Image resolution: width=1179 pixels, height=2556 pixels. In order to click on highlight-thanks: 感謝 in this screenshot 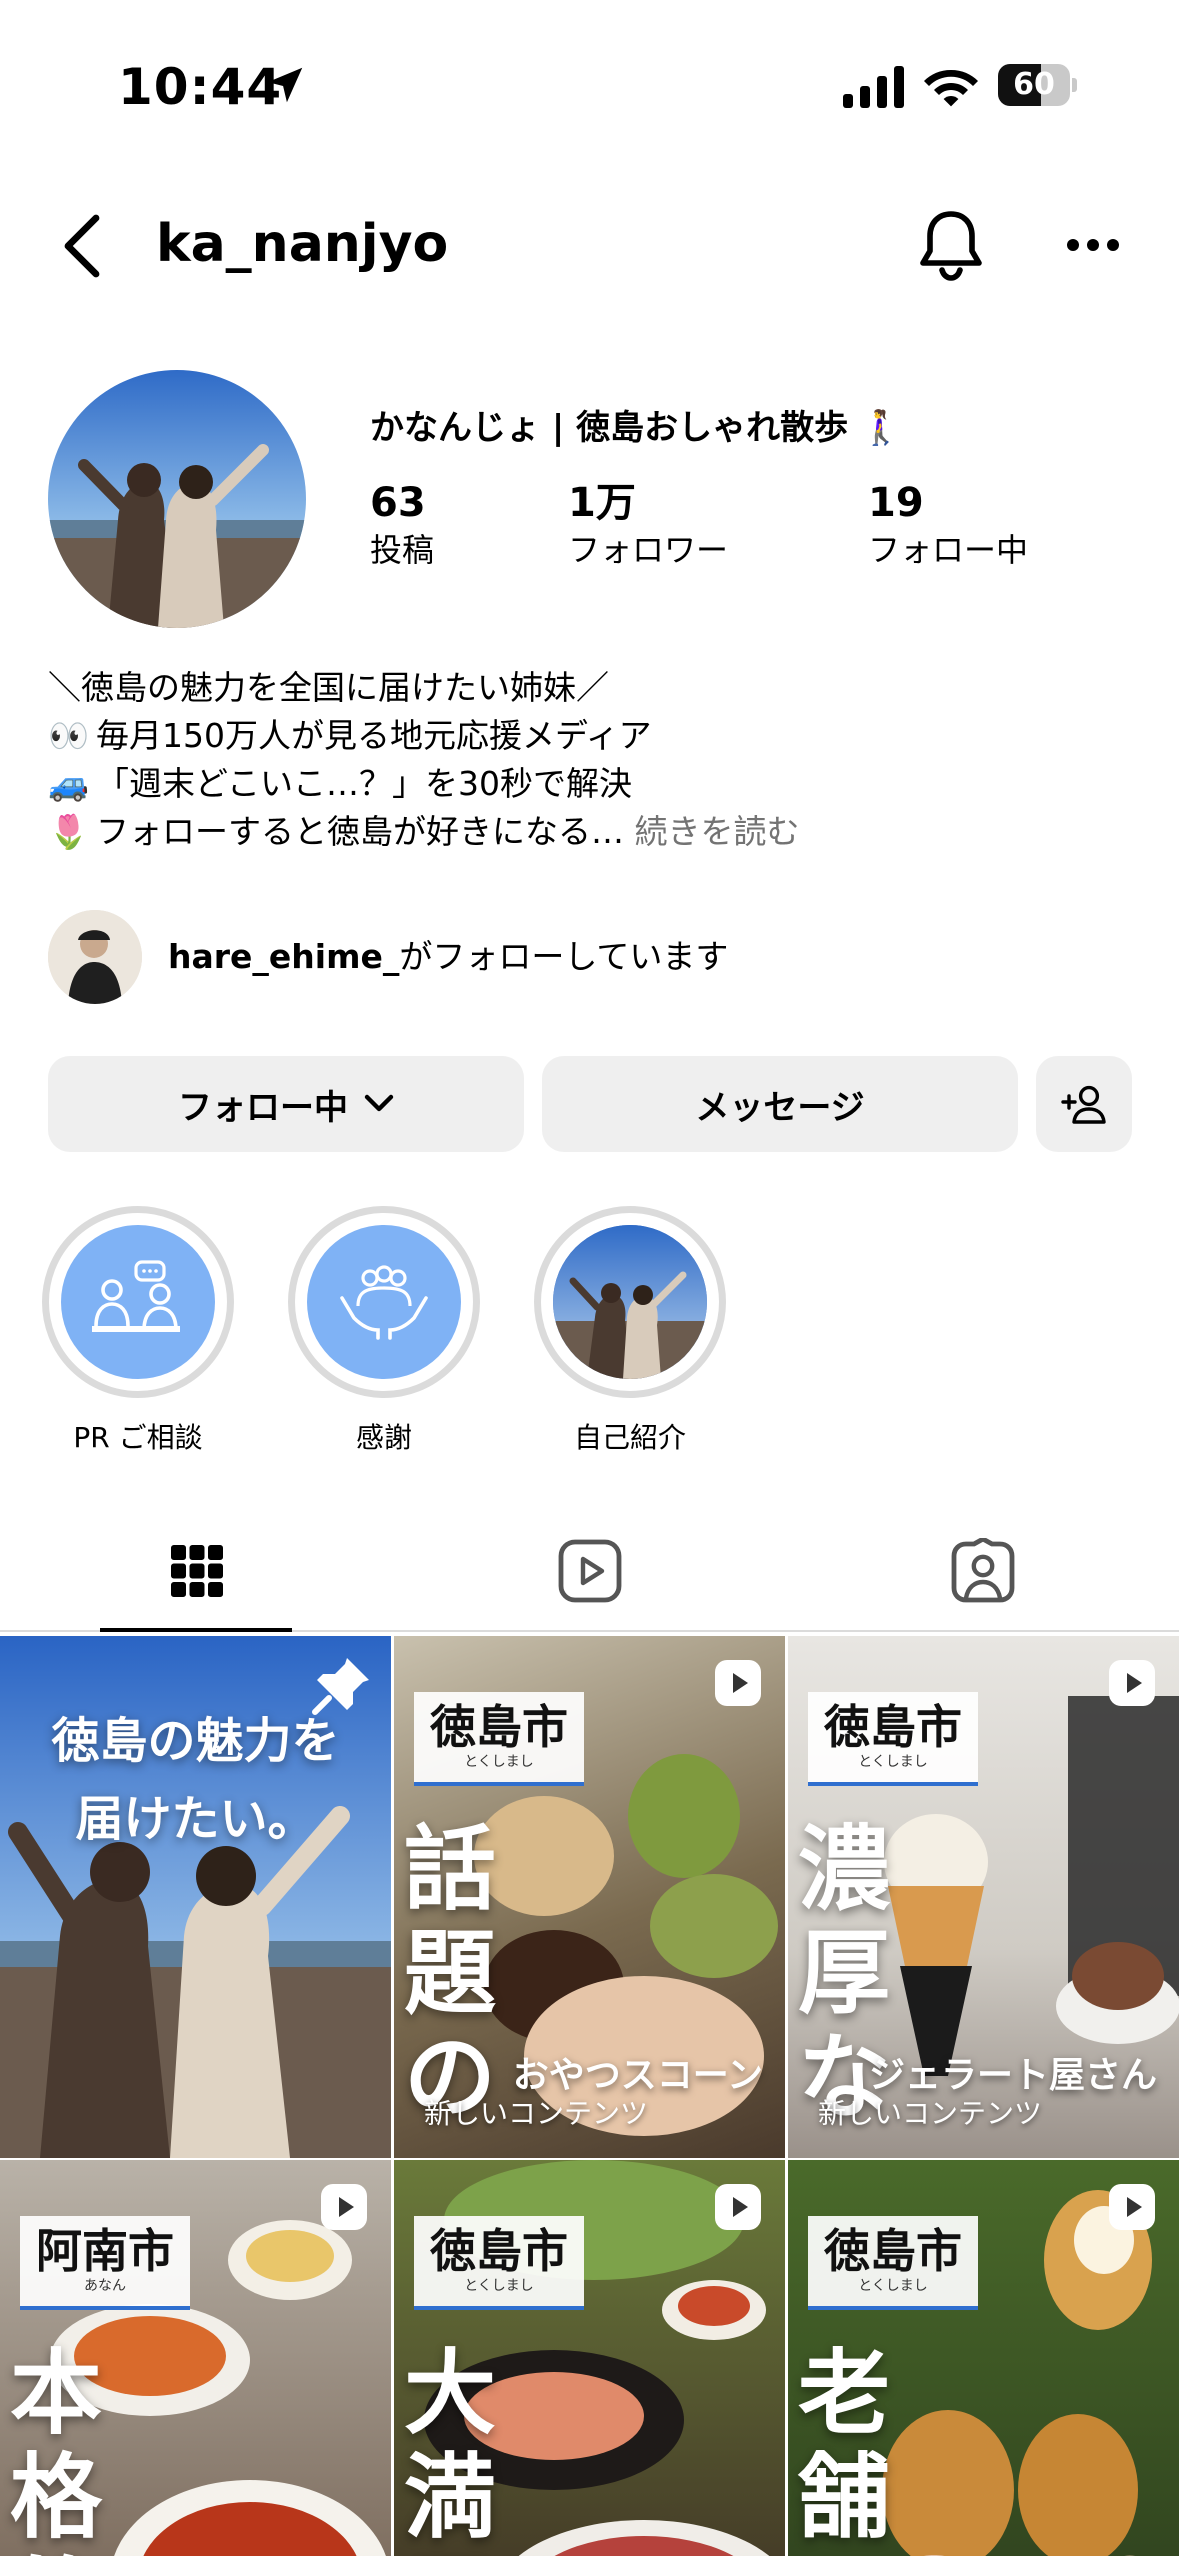, I will do `click(384, 1331)`.